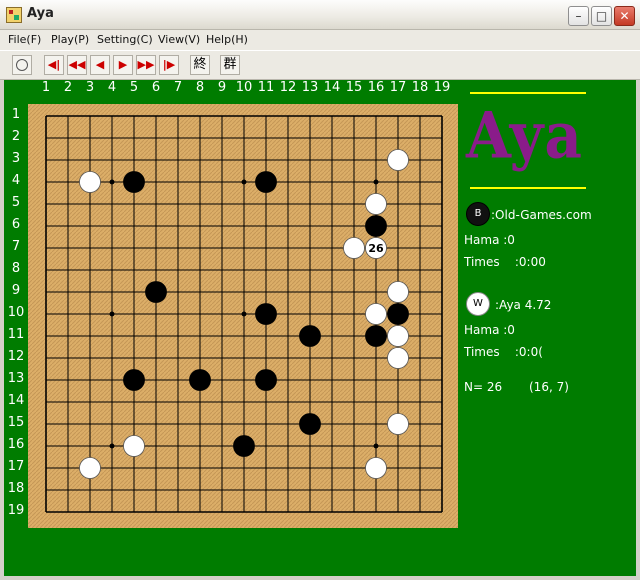 The height and width of the screenshot is (580, 640). What do you see at coordinates (320, 65) in the screenshot?
I see `toolbar: ◀| ◀◀ ◀ ▶ ▶▶ |▶ 終 群` at bounding box center [320, 65].